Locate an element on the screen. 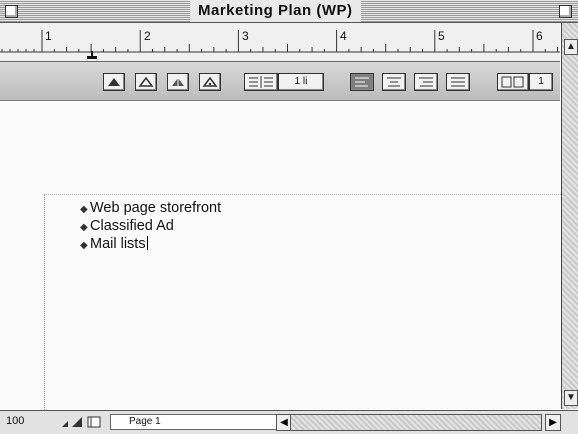 This screenshot has height=434, width=578. zoom-controls is located at coordinates (82, 423).